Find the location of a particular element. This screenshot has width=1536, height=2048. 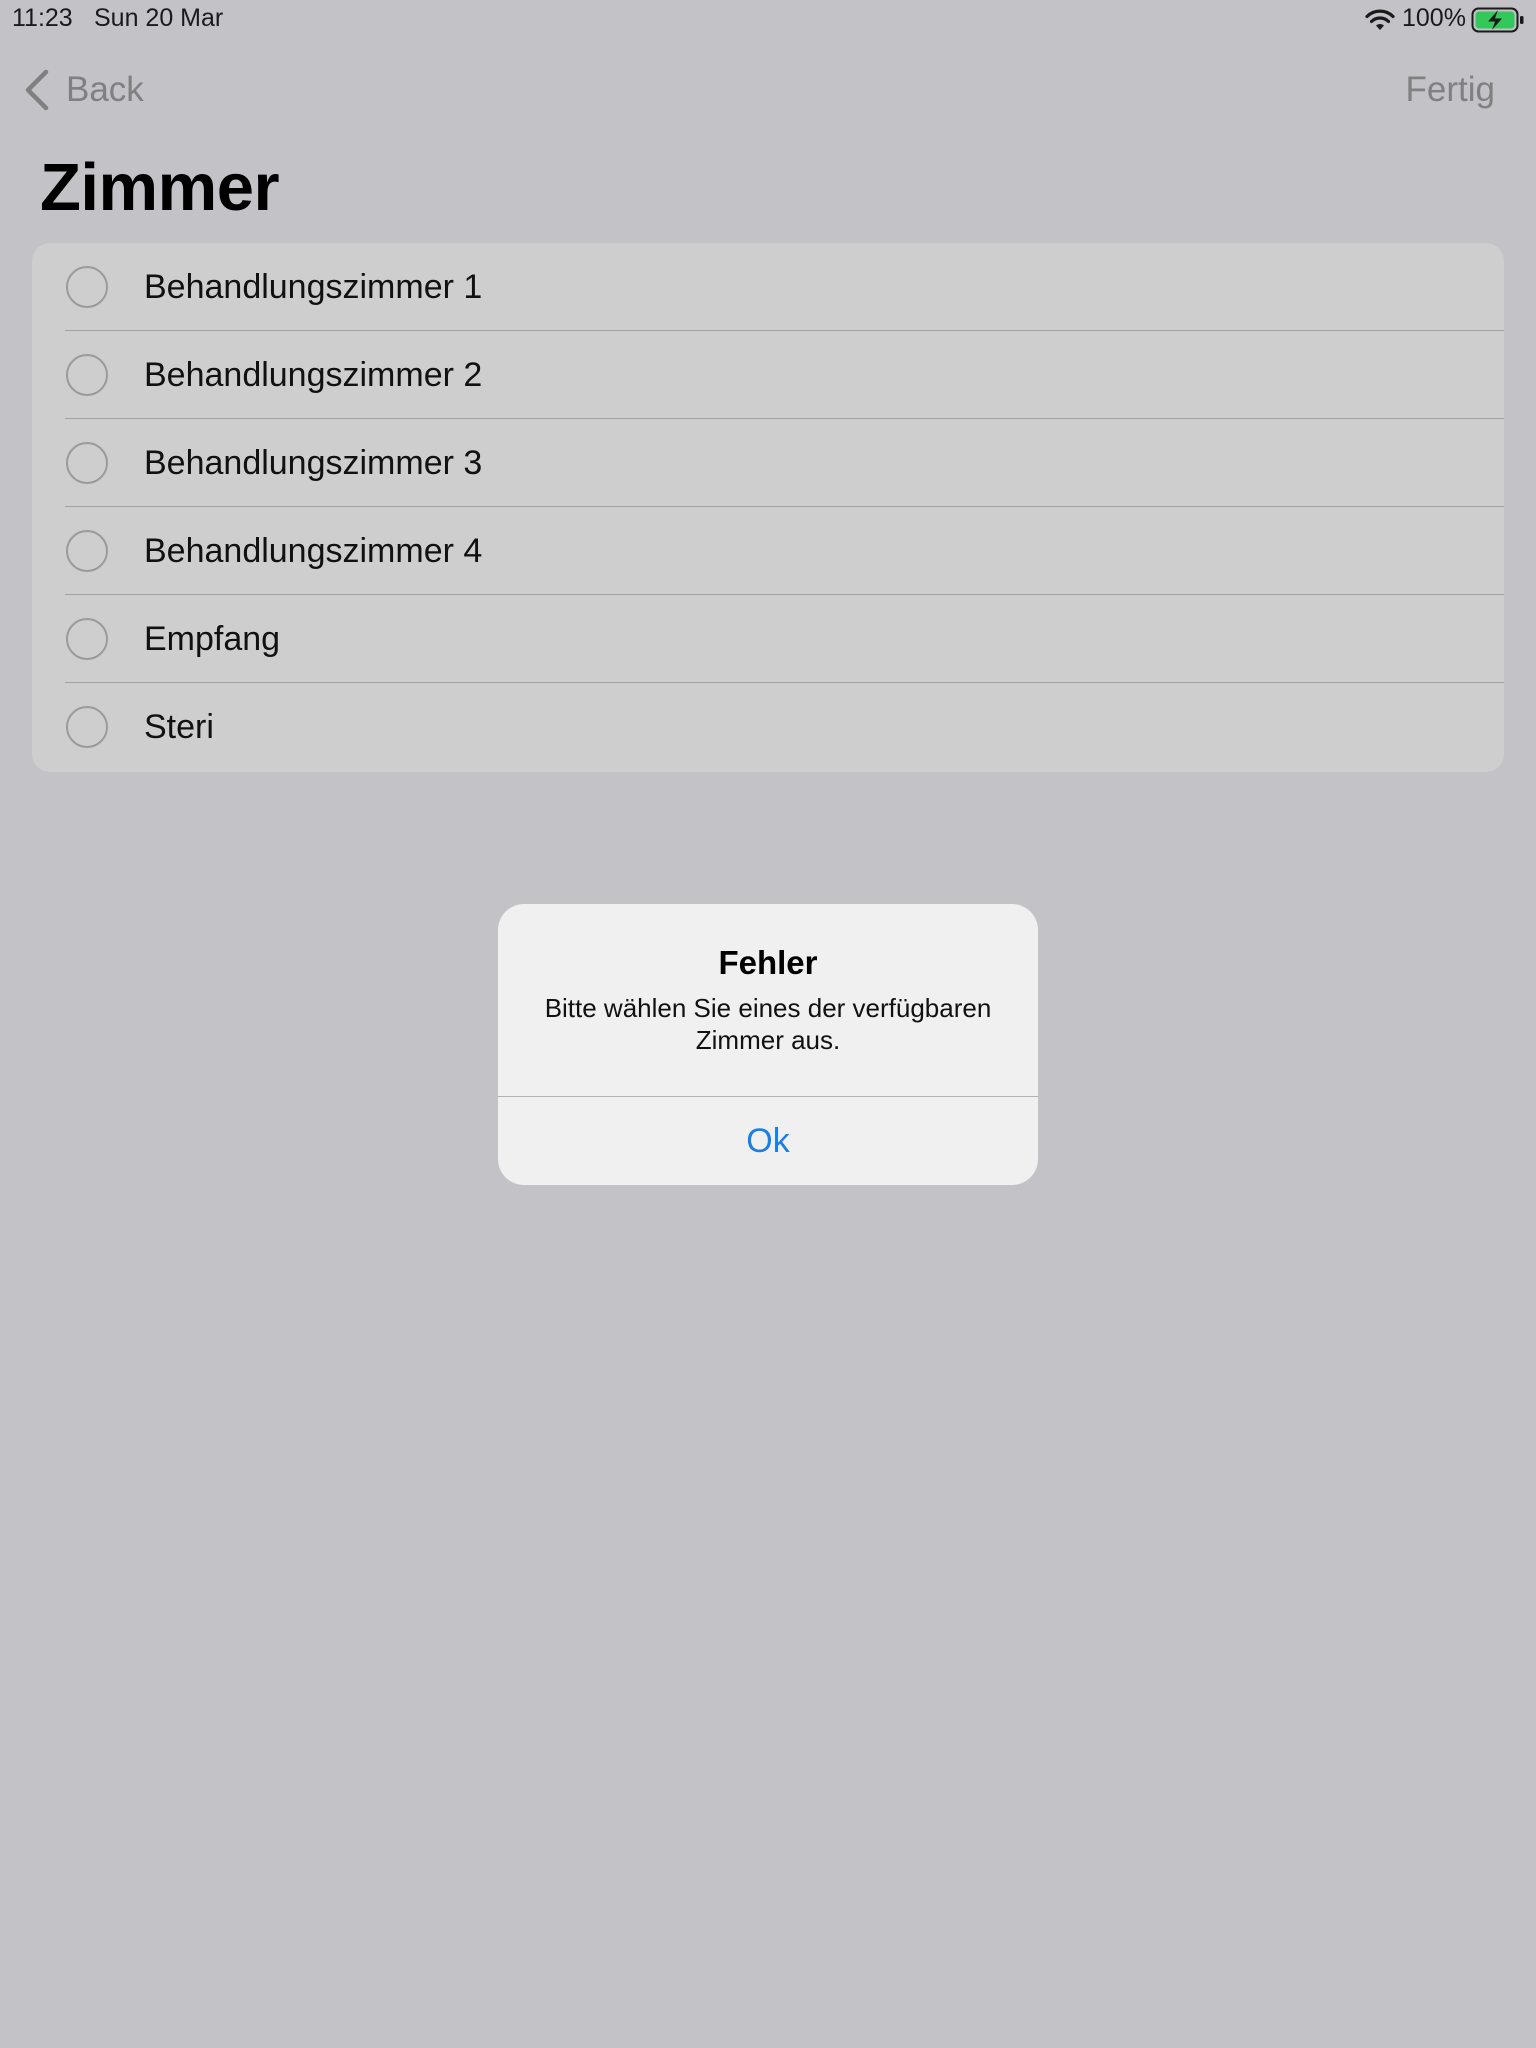

alert-title: Fehler is located at coordinates (768, 962).